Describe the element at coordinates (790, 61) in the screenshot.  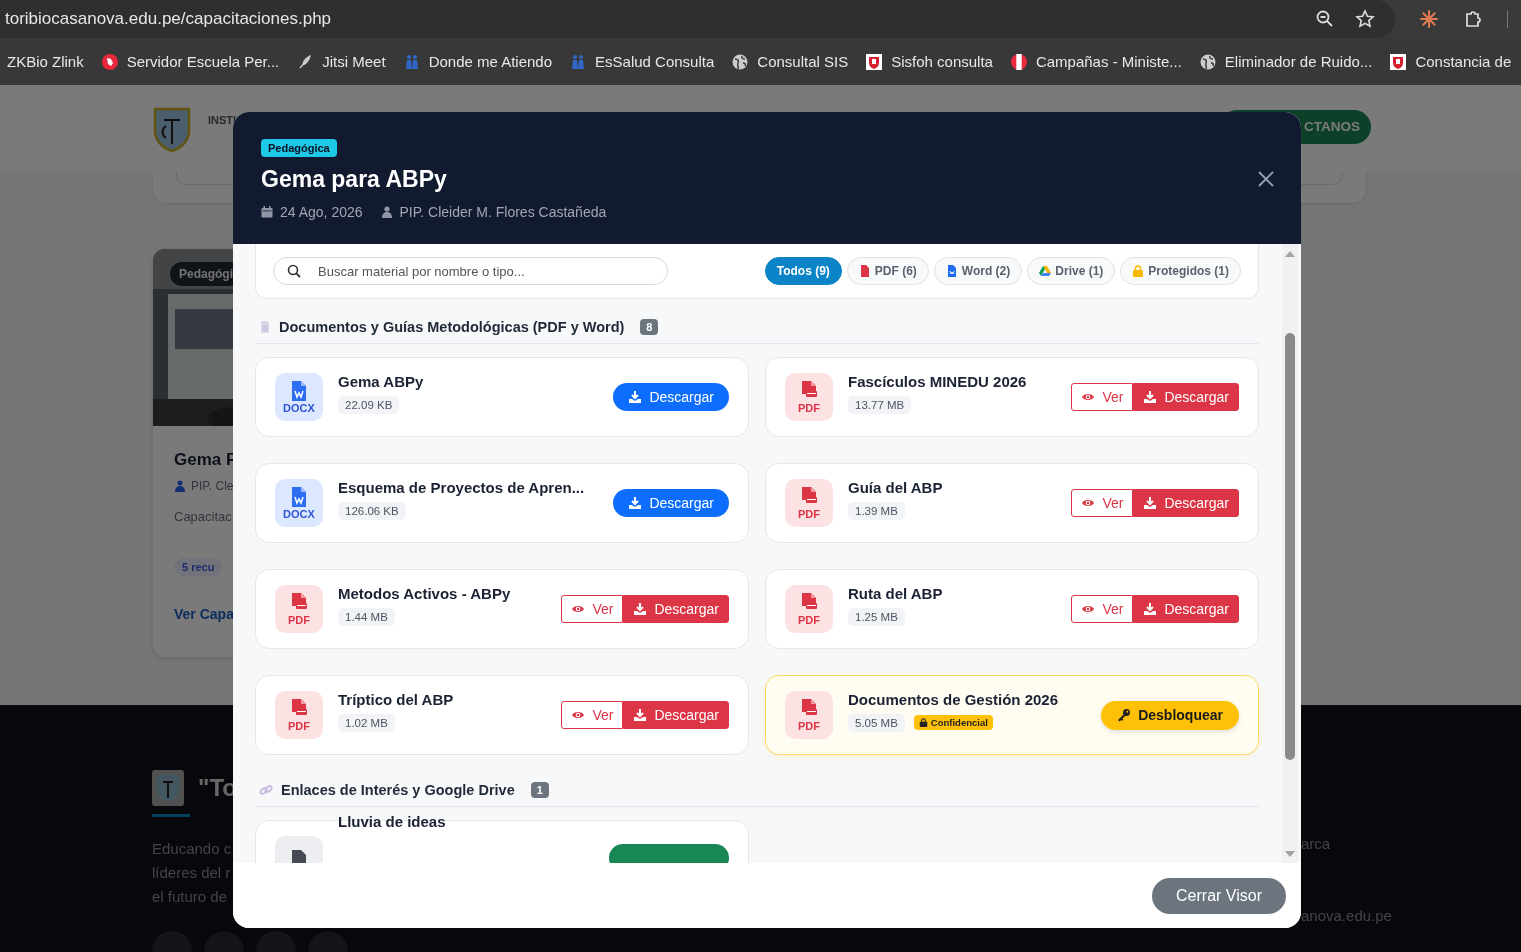
I see `bookmark: Consultal SIS` at that location.